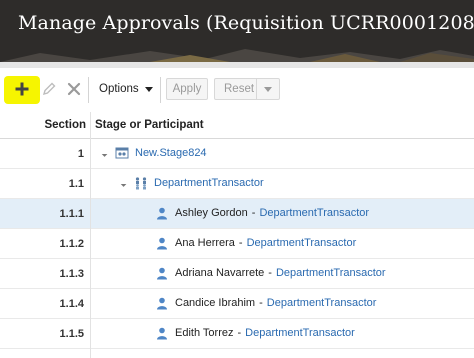 This screenshot has width=474, height=358. I want to click on section-number: 1.1.5, so click(71, 334).